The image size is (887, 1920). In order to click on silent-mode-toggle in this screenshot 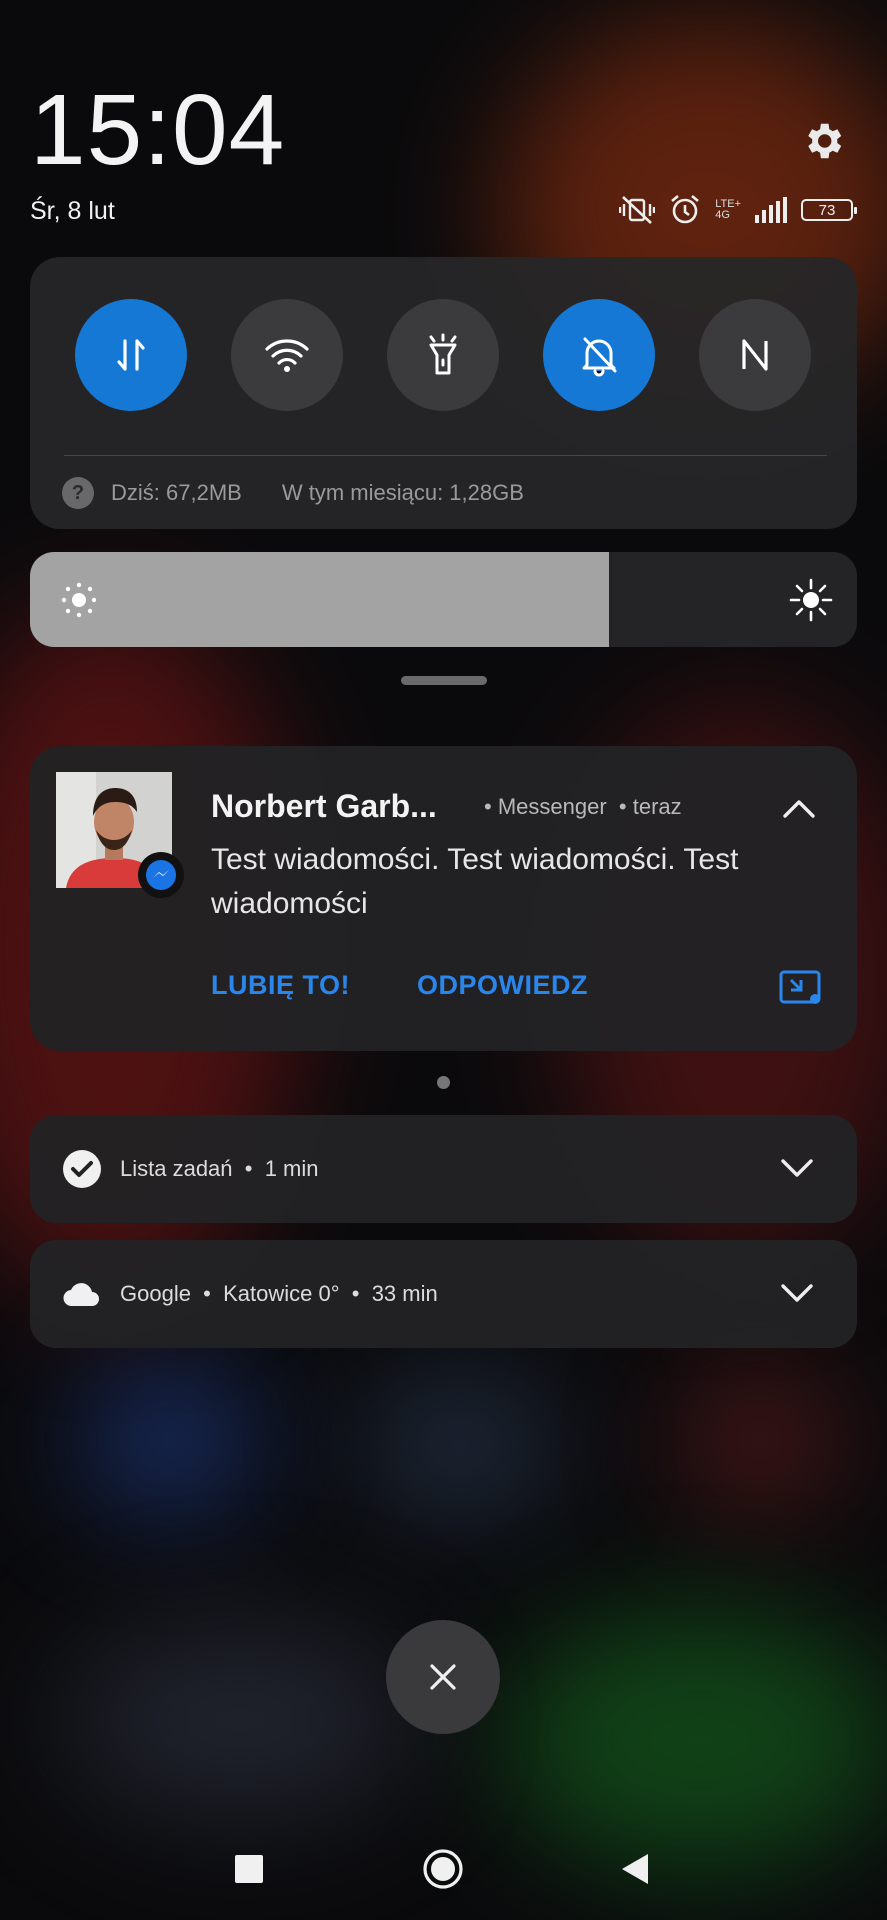, I will do `click(599, 355)`.